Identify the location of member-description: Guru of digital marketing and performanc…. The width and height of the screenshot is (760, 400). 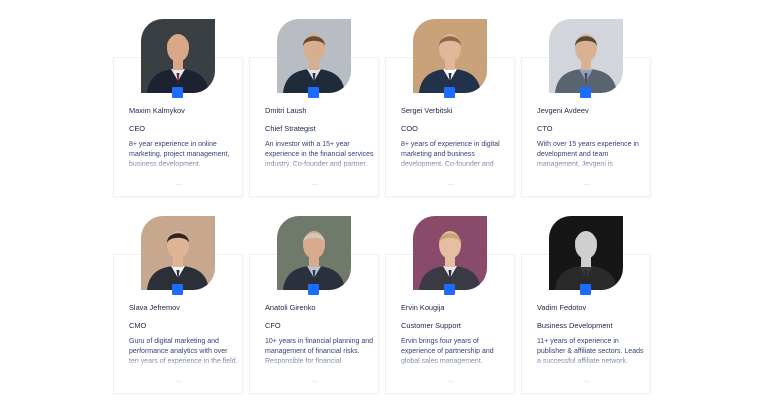
(183, 351).